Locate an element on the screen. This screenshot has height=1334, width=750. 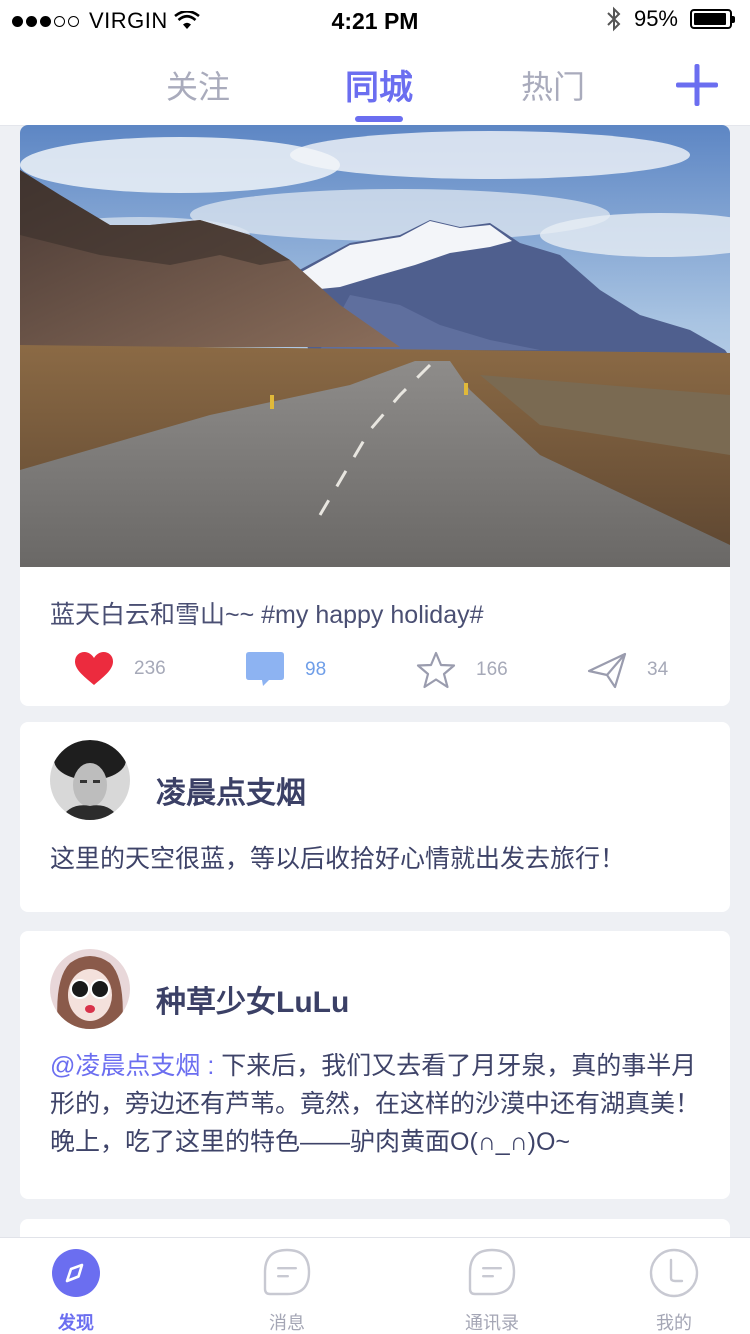
tab-contacts: 通讯录 is located at coordinates (492, 1291).